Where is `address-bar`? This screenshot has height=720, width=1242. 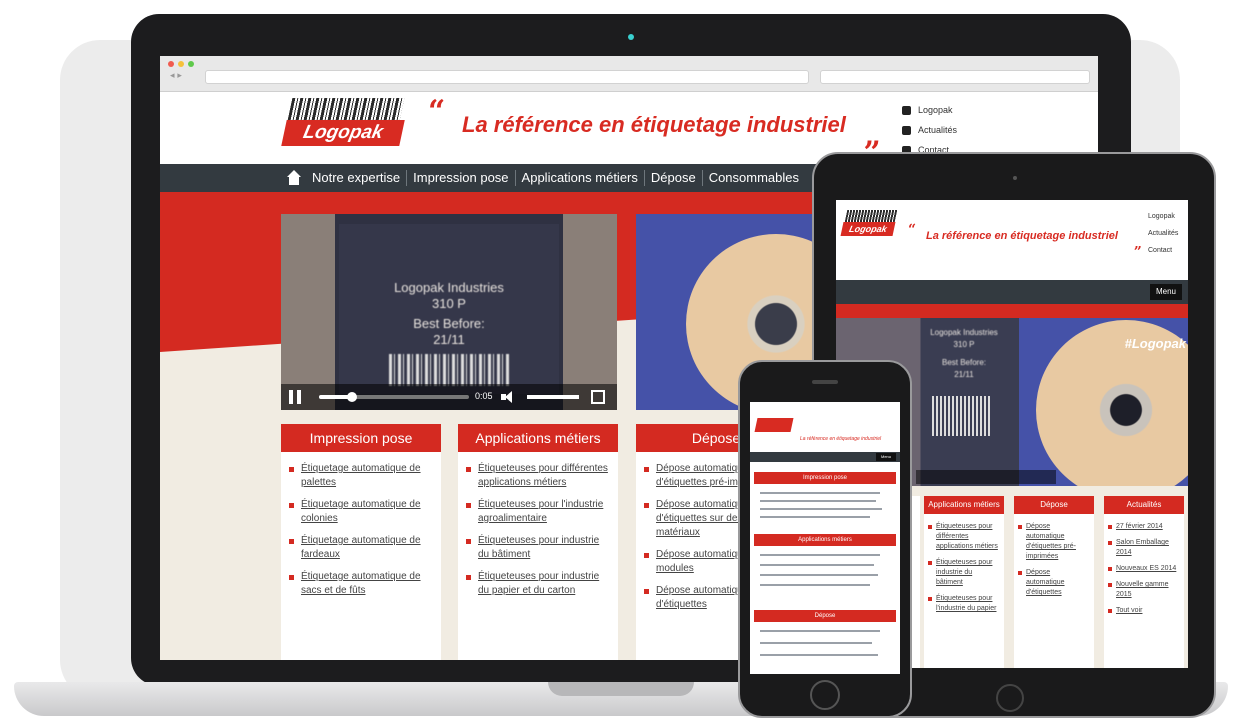
address-bar is located at coordinates (507, 77).